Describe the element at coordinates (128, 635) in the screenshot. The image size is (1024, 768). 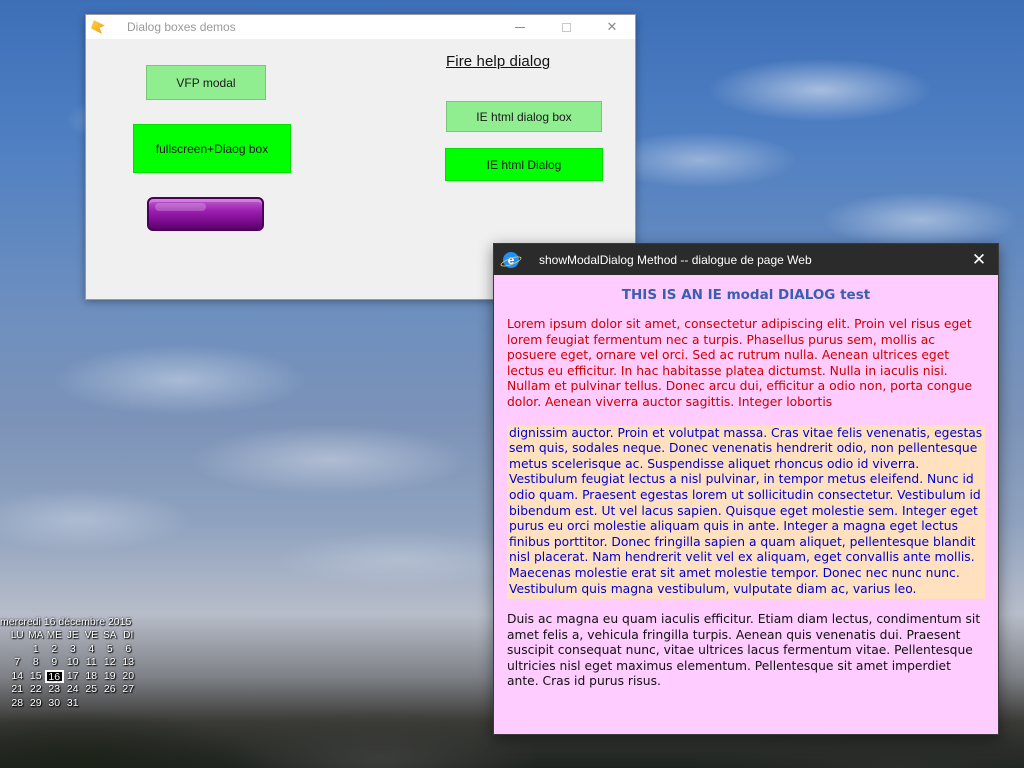
I see `calendar-weekday: DI` at that location.